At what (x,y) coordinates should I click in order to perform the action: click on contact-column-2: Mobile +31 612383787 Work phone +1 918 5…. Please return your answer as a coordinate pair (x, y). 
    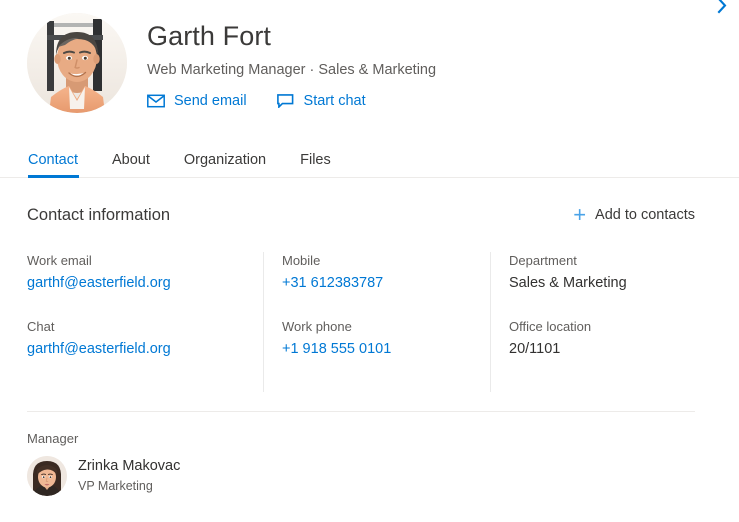
    Looking at the image, I should click on (376, 322).